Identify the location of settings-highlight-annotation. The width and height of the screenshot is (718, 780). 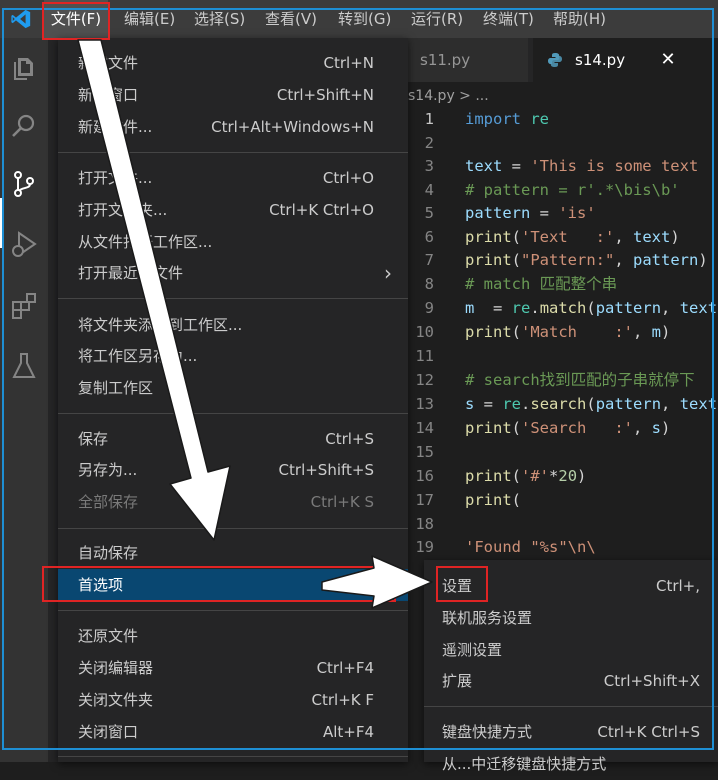
(462, 584).